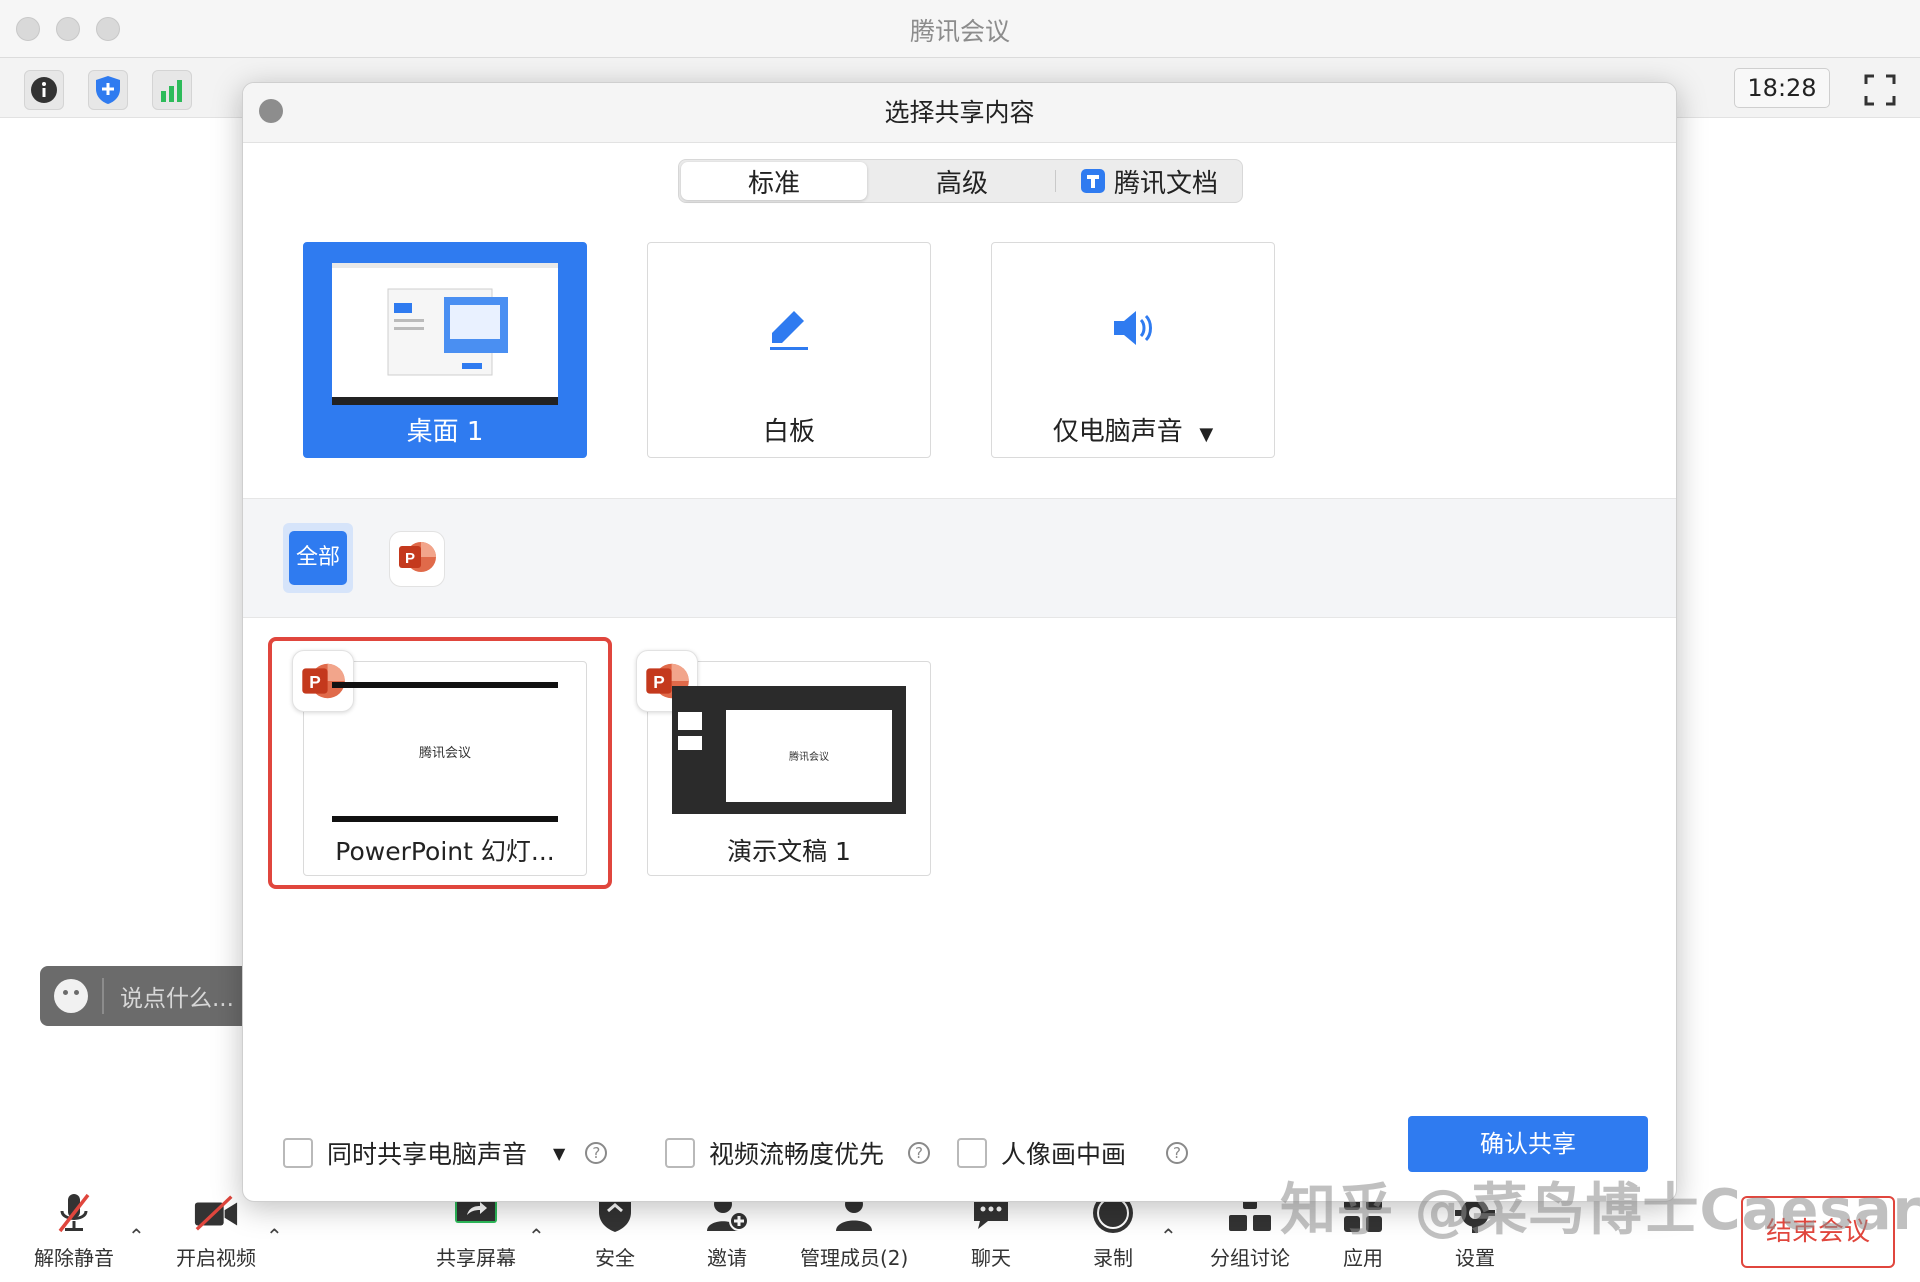  What do you see at coordinates (615, 1258) in the screenshot?
I see `security-label: 安全` at bounding box center [615, 1258].